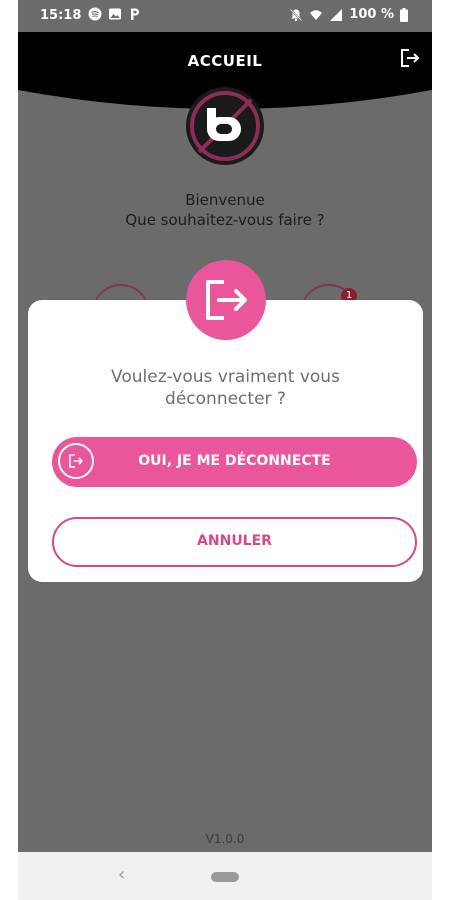  I want to click on confirm-logout-button: OUI, JE ME DÉCONNECTE, so click(234, 462).